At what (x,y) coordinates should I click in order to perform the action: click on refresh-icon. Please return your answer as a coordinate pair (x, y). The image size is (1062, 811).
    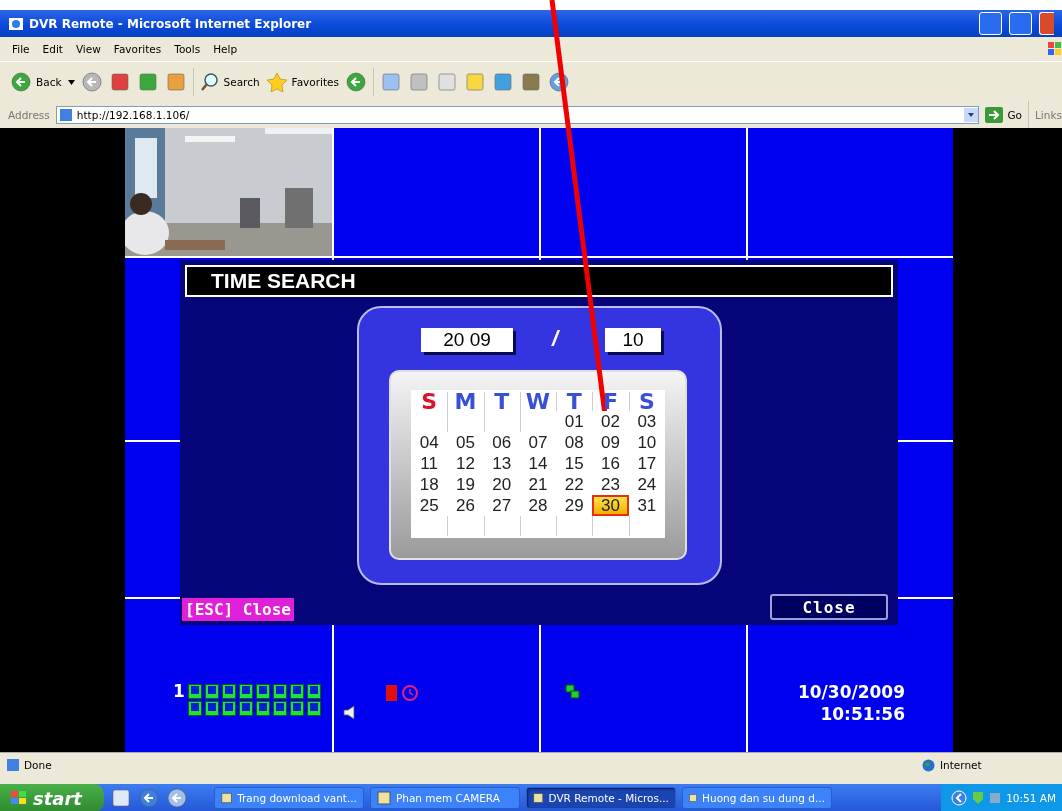
    Looking at the image, I should click on (147, 82).